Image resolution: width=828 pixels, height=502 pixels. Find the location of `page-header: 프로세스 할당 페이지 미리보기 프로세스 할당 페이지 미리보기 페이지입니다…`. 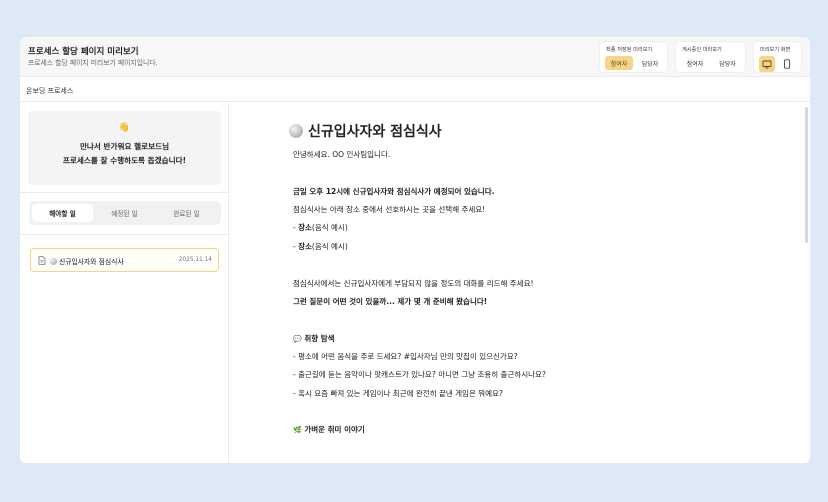

page-header: 프로세스 할당 페이지 미리보기 프로세스 할당 페이지 미리보기 페이지입니다… is located at coordinates (415, 57).